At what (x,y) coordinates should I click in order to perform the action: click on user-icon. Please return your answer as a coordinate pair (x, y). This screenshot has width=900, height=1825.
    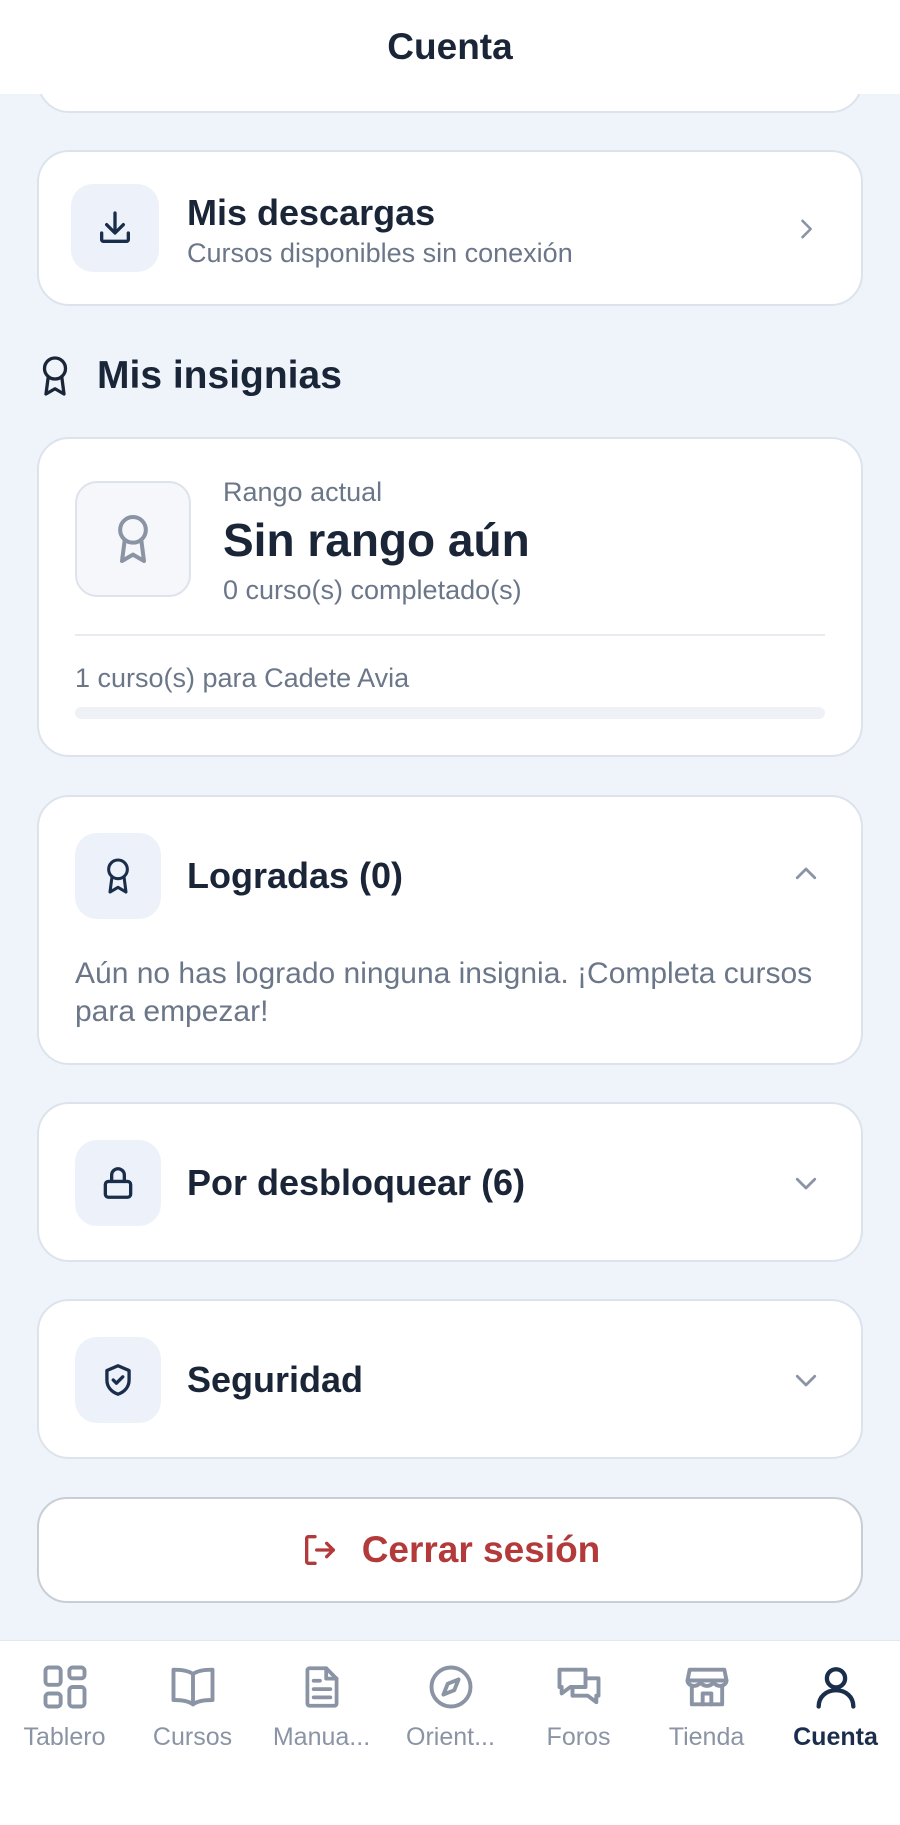
    Looking at the image, I should click on (835, 1688).